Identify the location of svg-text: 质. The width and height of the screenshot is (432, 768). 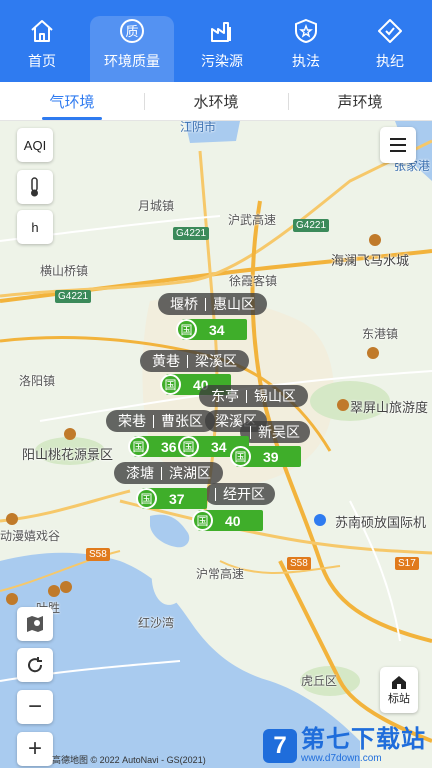
(131, 32).